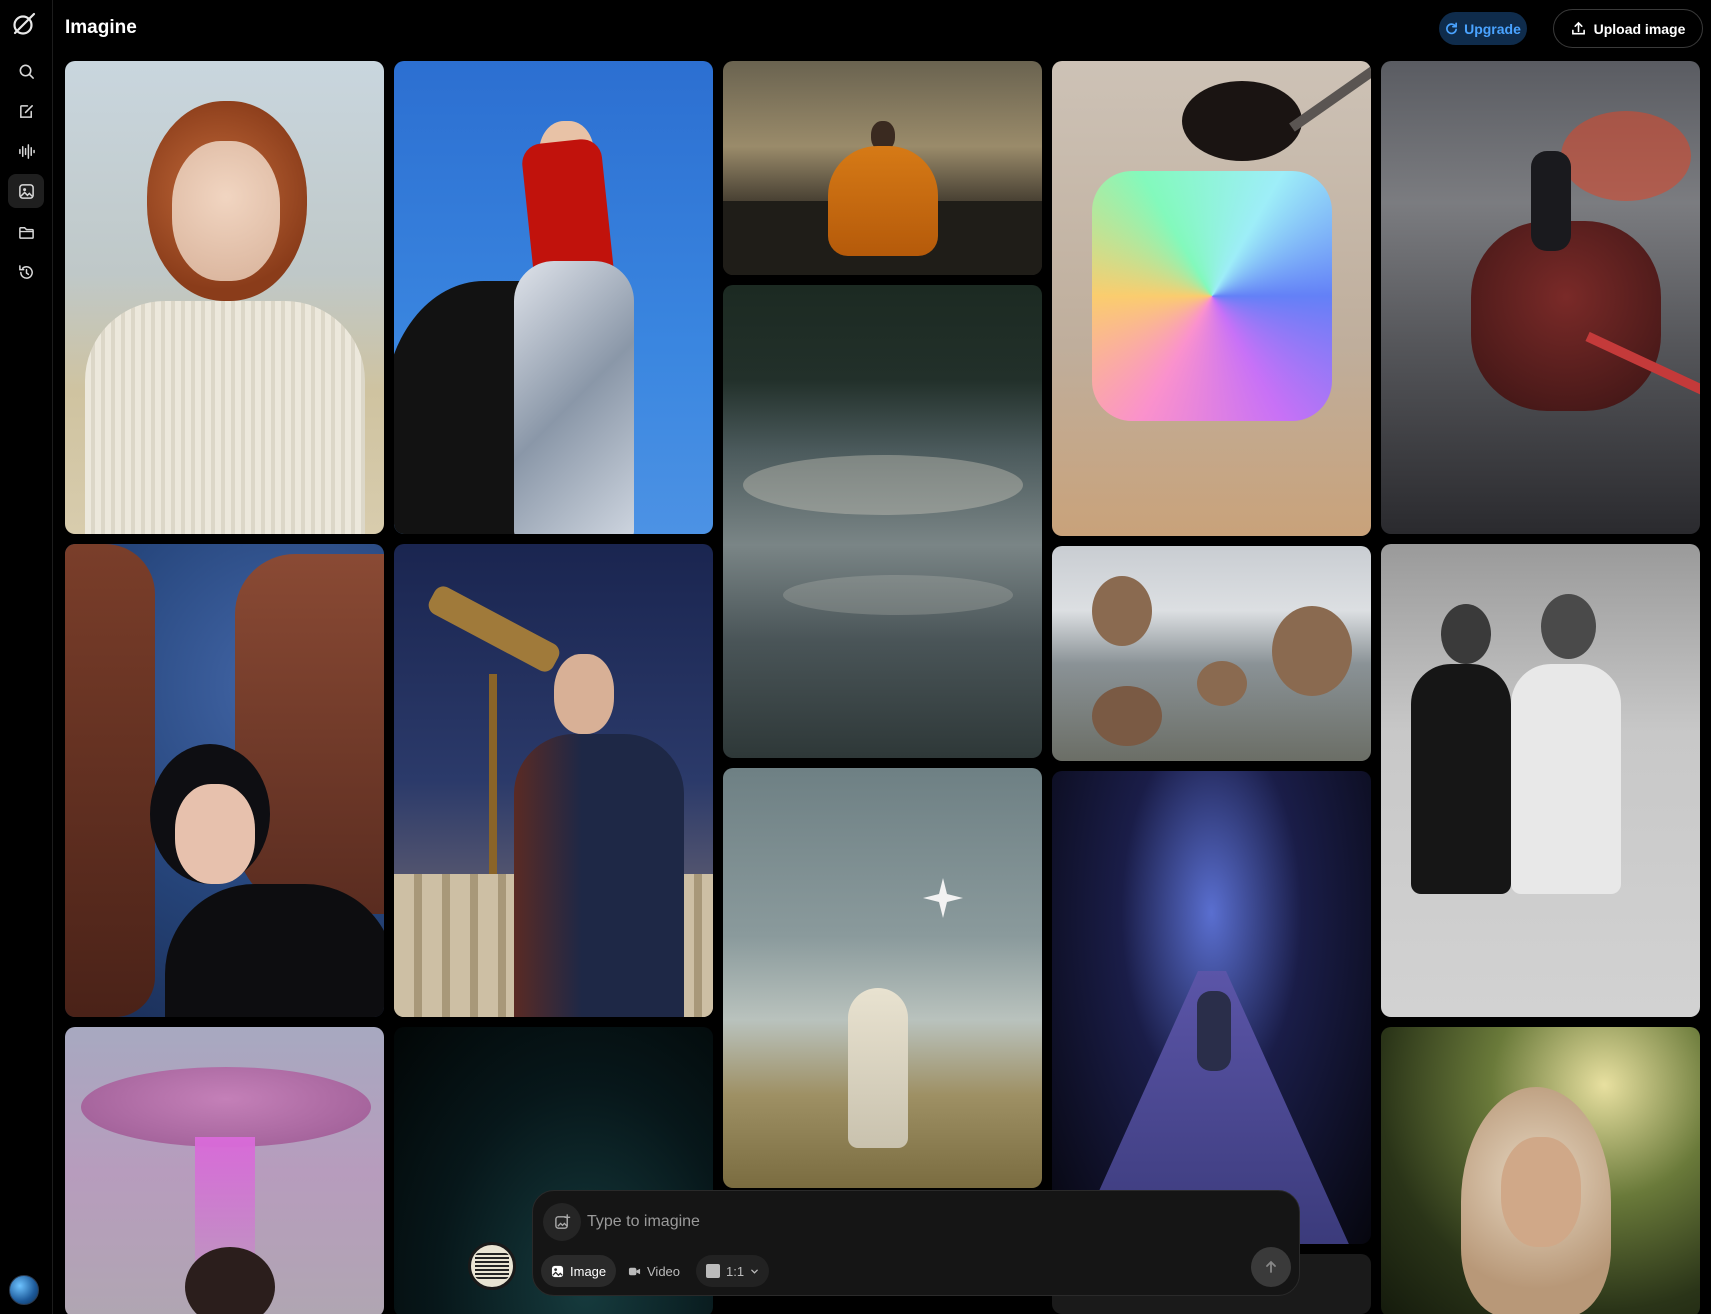 The width and height of the screenshot is (1711, 1314). I want to click on gallery-tile-ufo-beam, so click(224, 1170).